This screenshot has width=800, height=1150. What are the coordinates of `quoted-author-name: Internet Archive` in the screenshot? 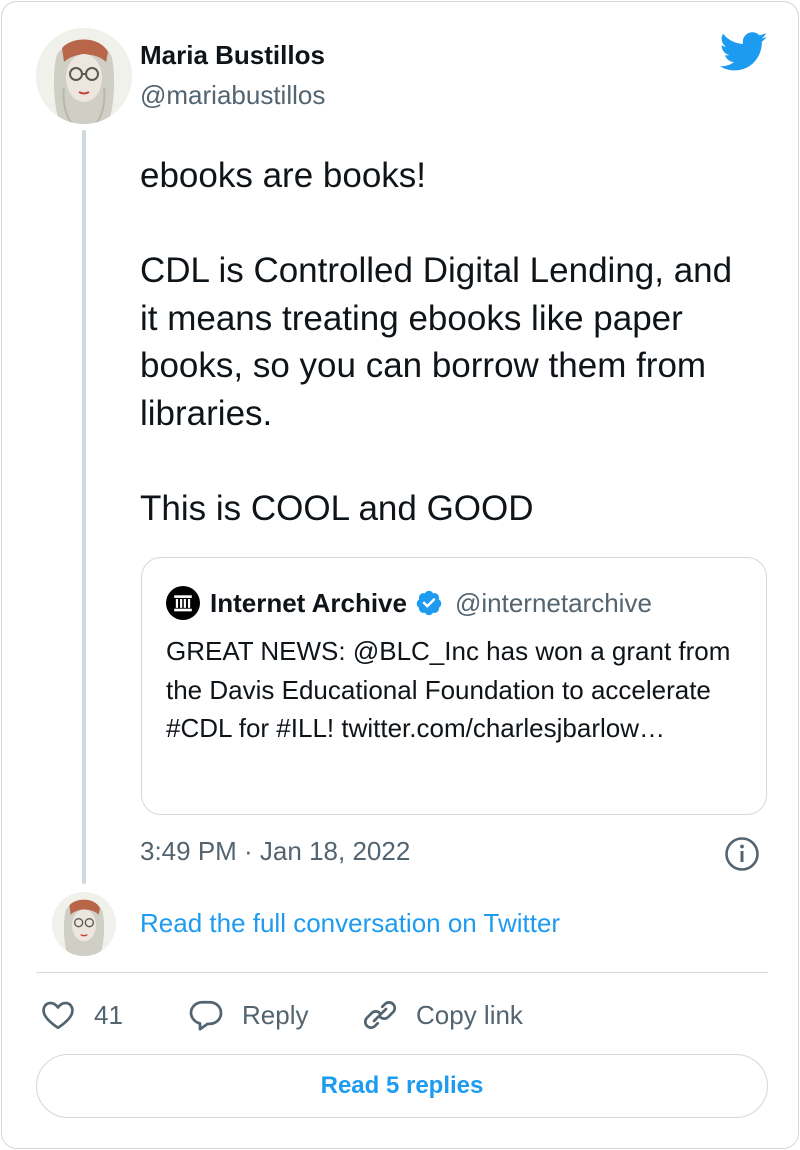 It's located at (308, 602).